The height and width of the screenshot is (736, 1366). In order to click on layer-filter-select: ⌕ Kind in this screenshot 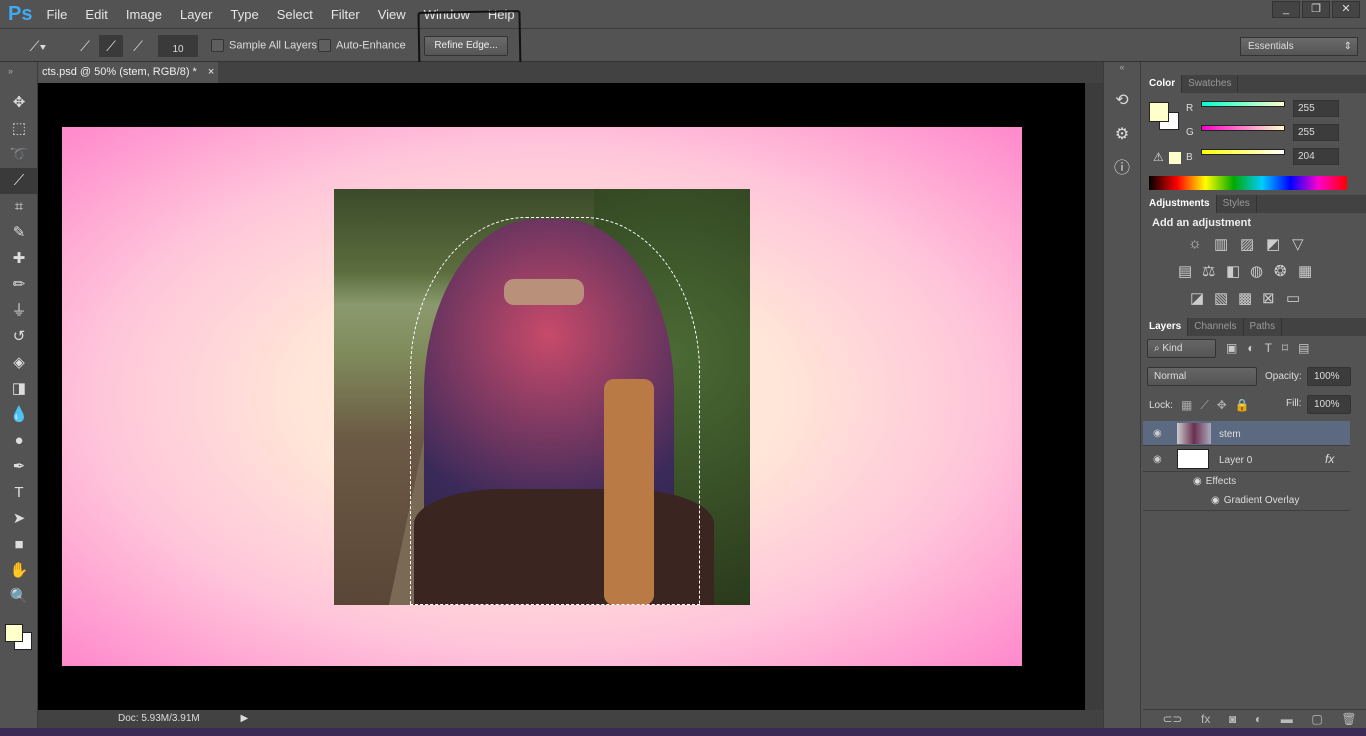, I will do `click(1181, 348)`.